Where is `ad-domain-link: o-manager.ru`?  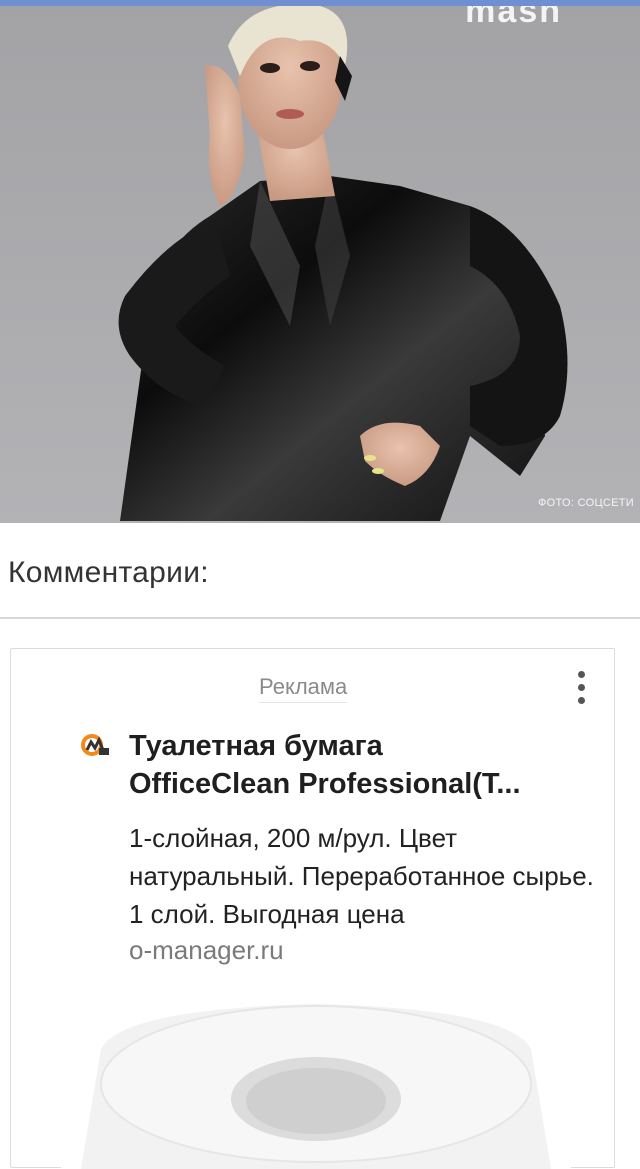 ad-domain-link: o-manager.ru is located at coordinates (206, 950).